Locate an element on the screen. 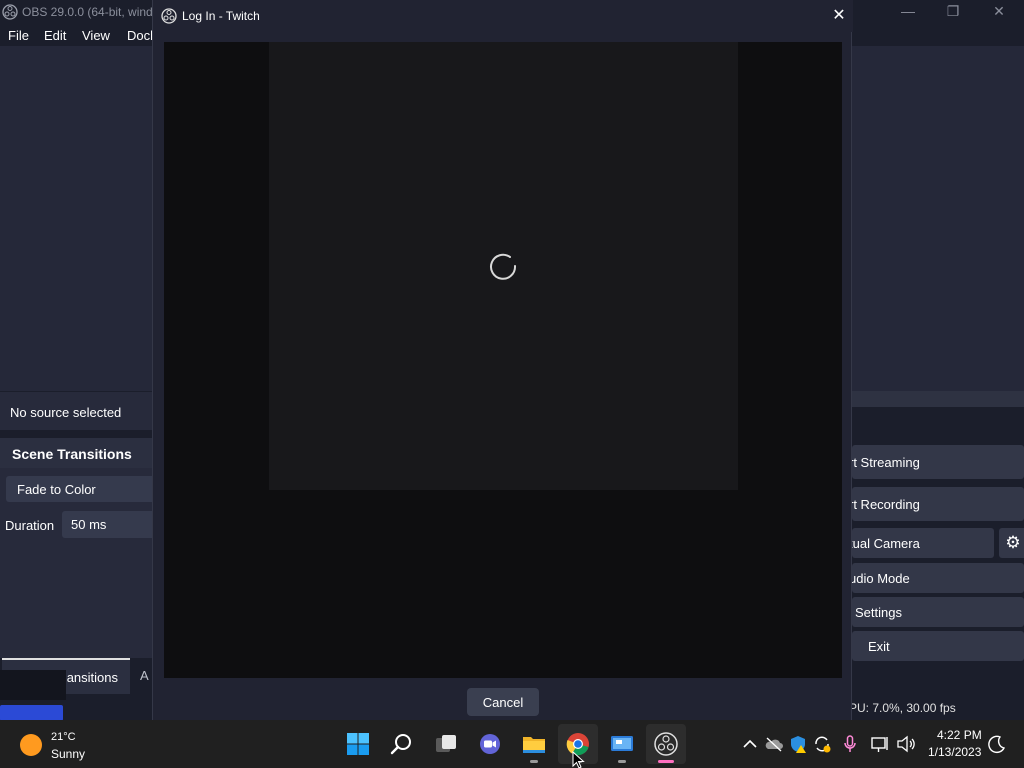  scene-transitions-dock-header: Scene Transitions is located at coordinates (76, 453).